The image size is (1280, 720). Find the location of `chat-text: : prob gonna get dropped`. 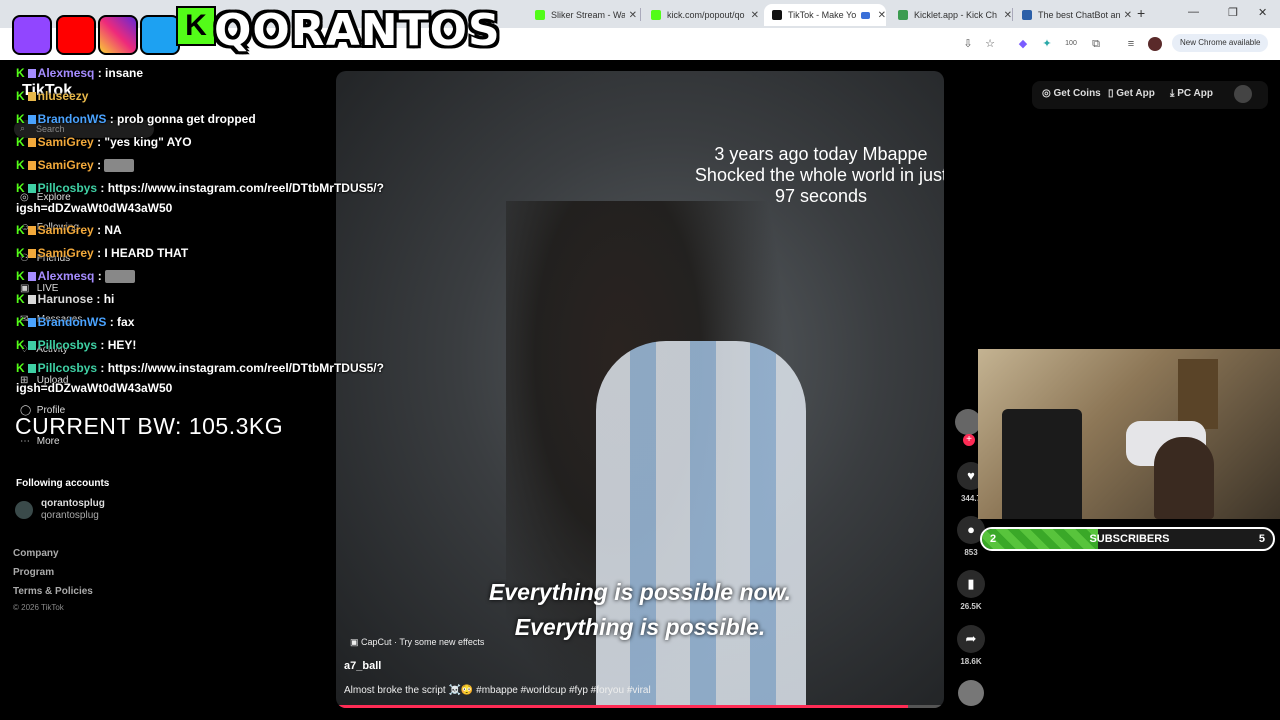

chat-text: : prob gonna get dropped is located at coordinates (182, 119).